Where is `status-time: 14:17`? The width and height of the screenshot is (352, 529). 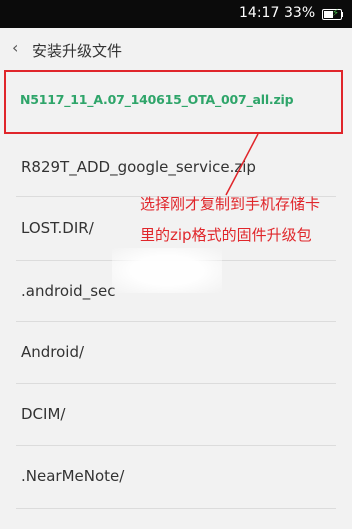 status-time: 14:17 is located at coordinates (259, 13).